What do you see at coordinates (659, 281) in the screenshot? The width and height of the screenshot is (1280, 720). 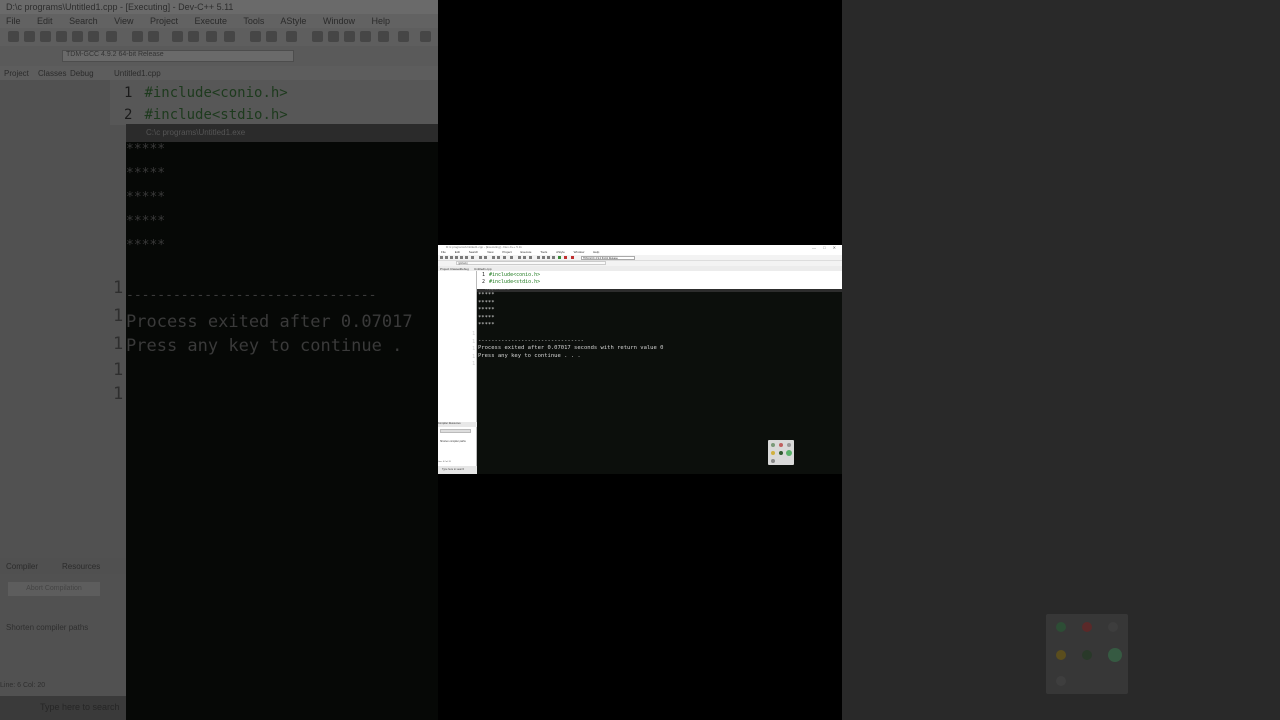 I see `code-editor: 1 #include<conio.h> 2 #include<stdio.h>` at bounding box center [659, 281].